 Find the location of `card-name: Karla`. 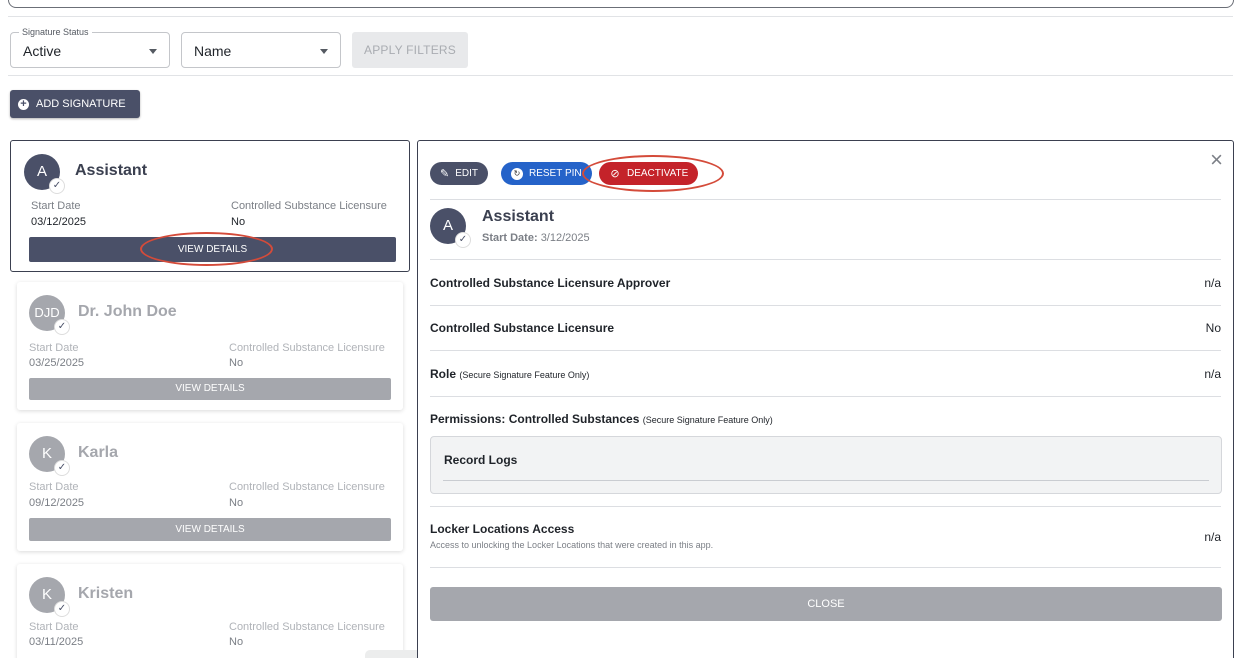

card-name: Karla is located at coordinates (98, 452).